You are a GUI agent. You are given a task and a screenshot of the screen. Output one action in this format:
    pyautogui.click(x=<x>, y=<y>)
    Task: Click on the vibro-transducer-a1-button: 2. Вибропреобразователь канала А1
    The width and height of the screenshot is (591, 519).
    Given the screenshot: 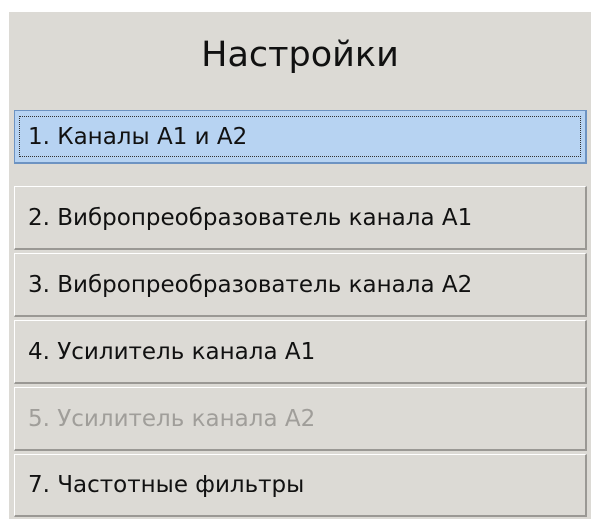 What is the action you would take?
    pyautogui.click(x=300, y=218)
    